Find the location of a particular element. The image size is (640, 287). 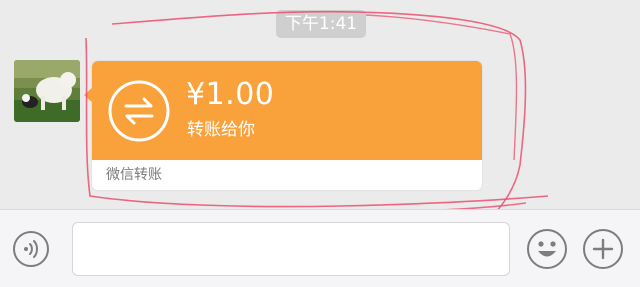

emoji-icon is located at coordinates (547, 249).